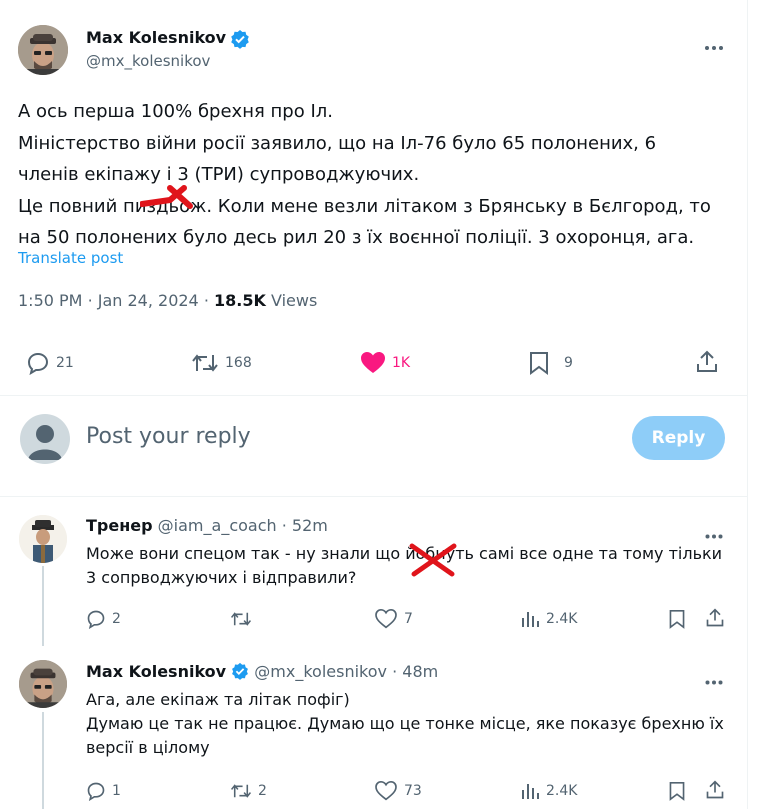 The width and height of the screenshot is (764, 809). I want to click on like-action: 73, so click(398, 791).